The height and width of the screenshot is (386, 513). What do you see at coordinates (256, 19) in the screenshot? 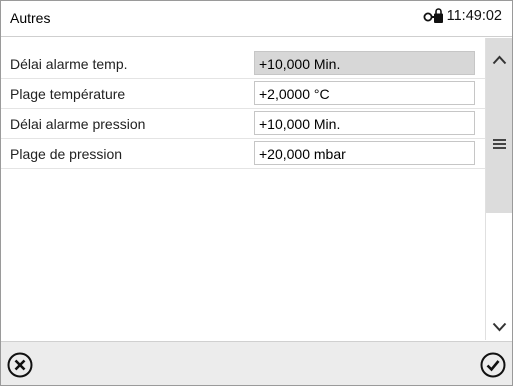
I see `header-bar: Autres 11:49:02` at bounding box center [256, 19].